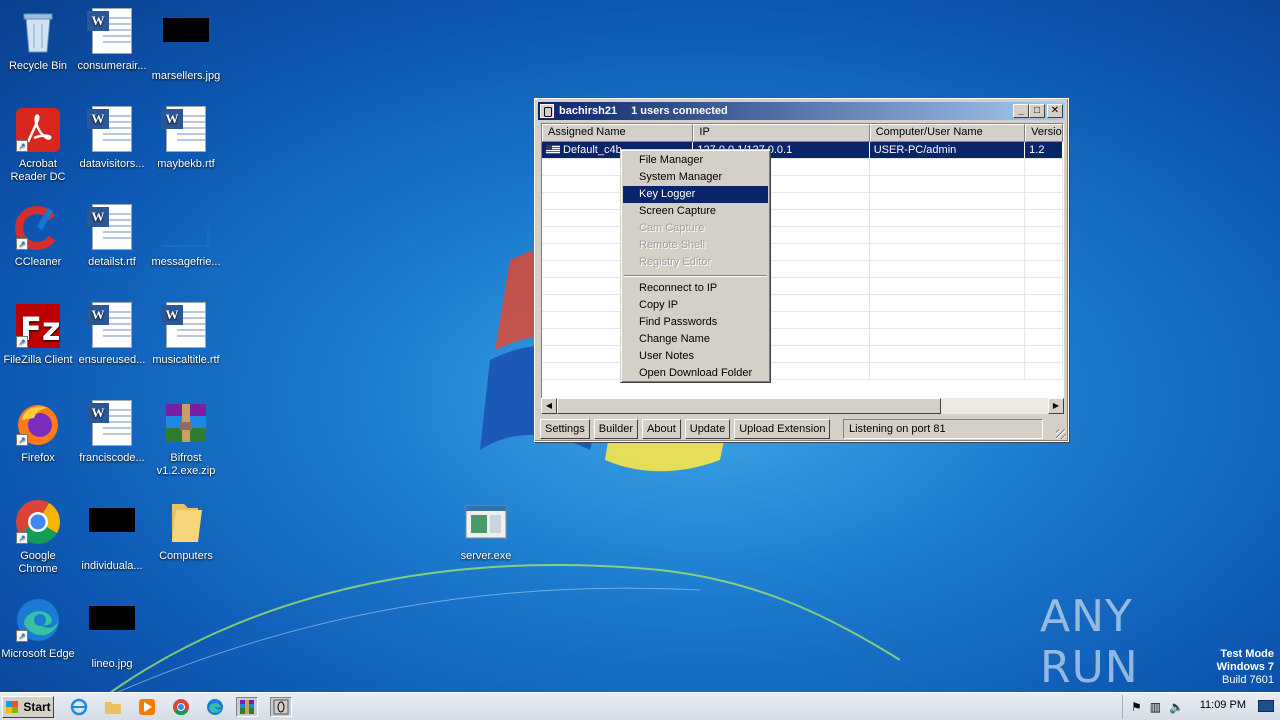 This screenshot has height=720, width=1280. Describe the element at coordinates (1247, 654) in the screenshot. I see `test-mode-label: Test Mode` at that location.